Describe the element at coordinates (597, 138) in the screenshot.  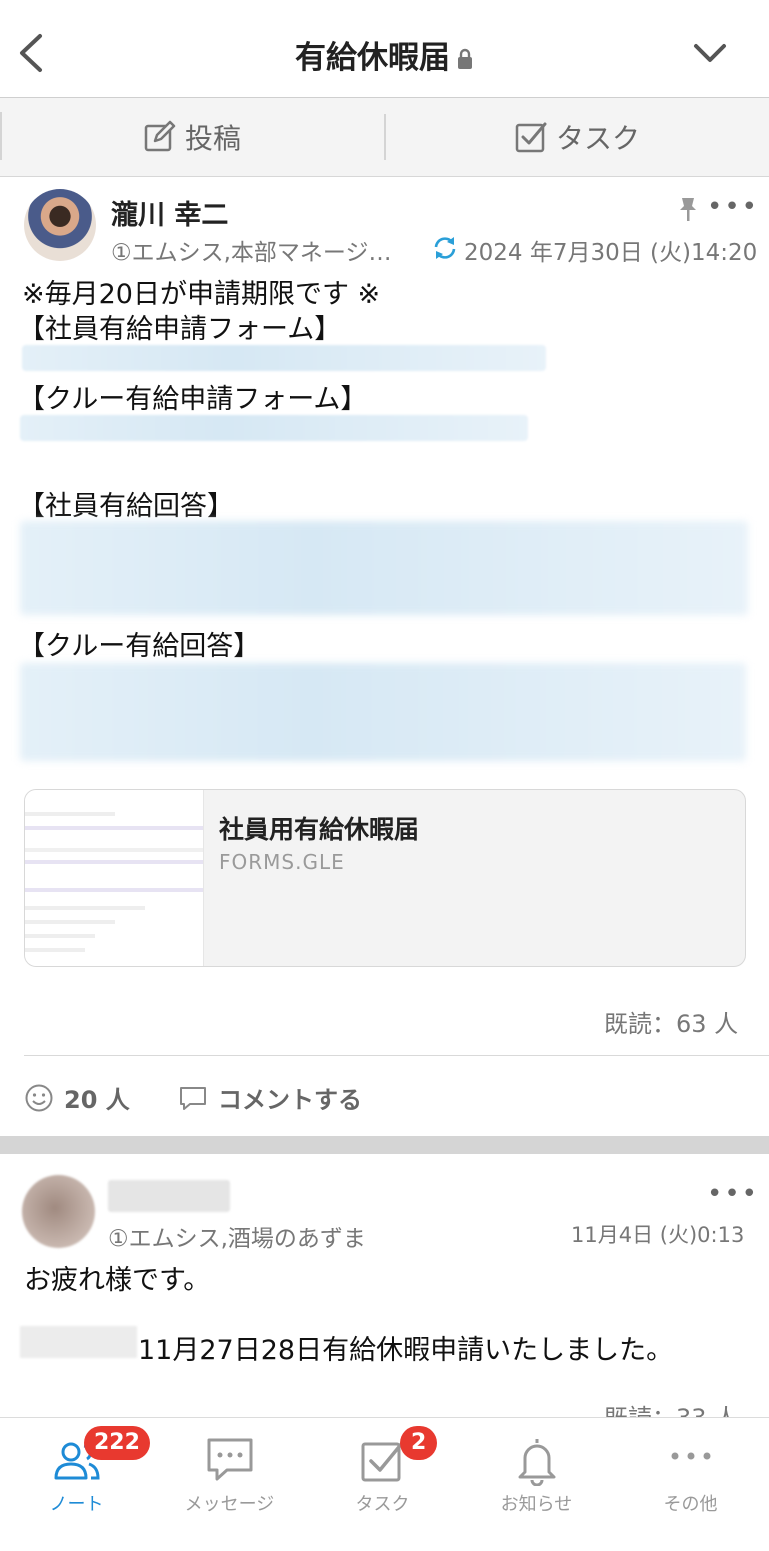
I see `task-button-label: タスク` at that location.